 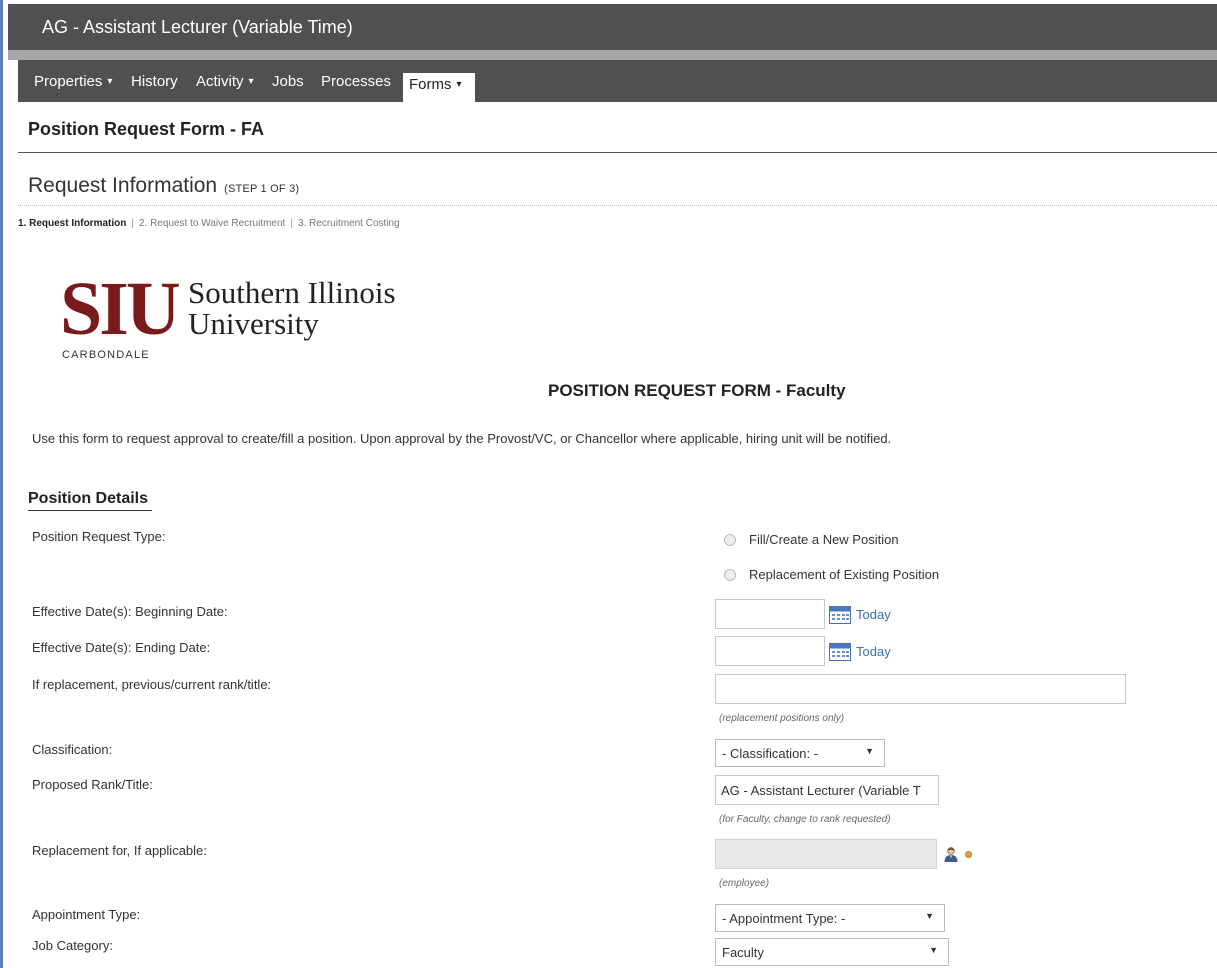 What do you see at coordinates (88, 498) in the screenshot?
I see `position-details-heading: Position Details` at bounding box center [88, 498].